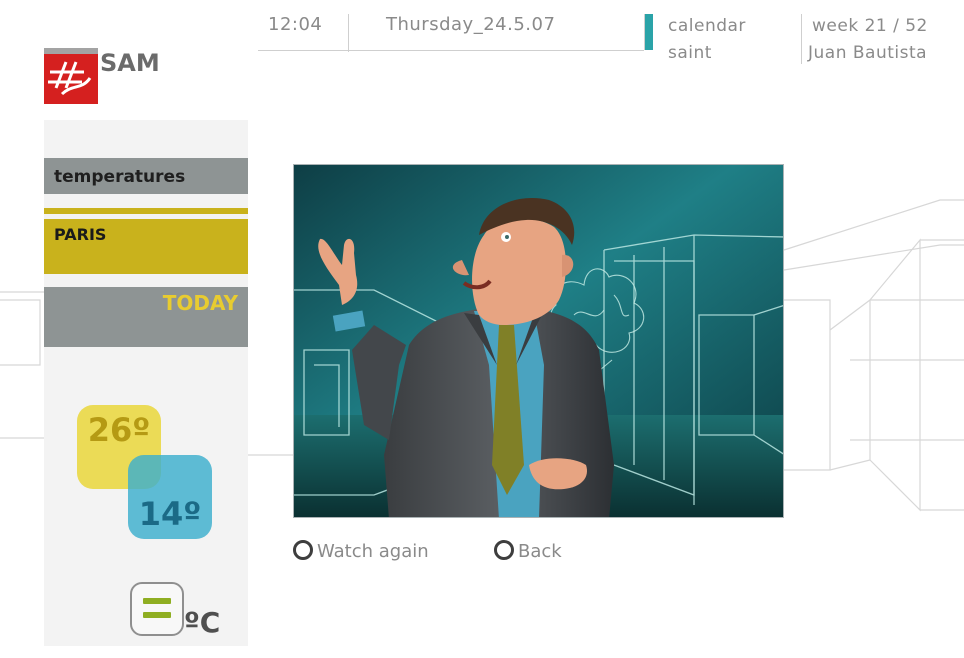  I want to click on back-label: Back, so click(540, 551).